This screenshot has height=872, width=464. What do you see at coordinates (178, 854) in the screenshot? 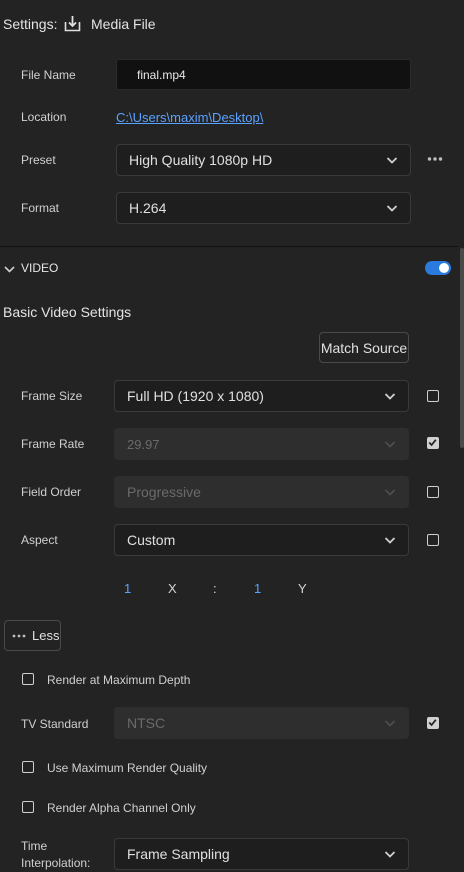
I see `time-interpolation-value: Frame Sampling` at bounding box center [178, 854].